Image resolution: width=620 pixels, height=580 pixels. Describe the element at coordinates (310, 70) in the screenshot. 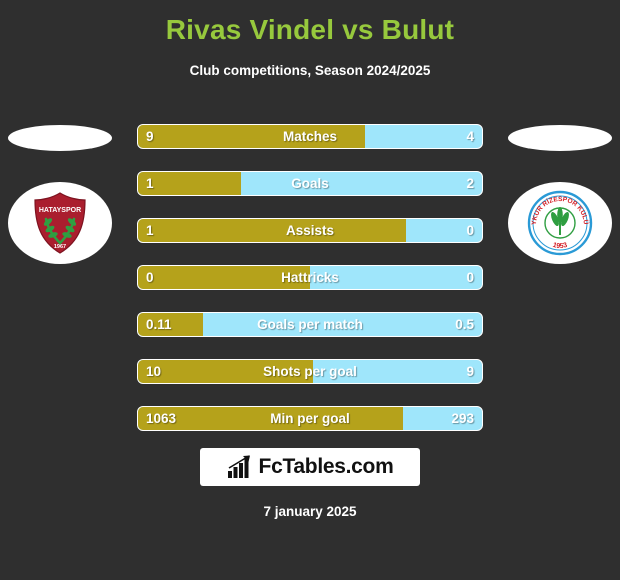

I see `page-subtitle: Club competitions, Season 2024/2025` at that location.